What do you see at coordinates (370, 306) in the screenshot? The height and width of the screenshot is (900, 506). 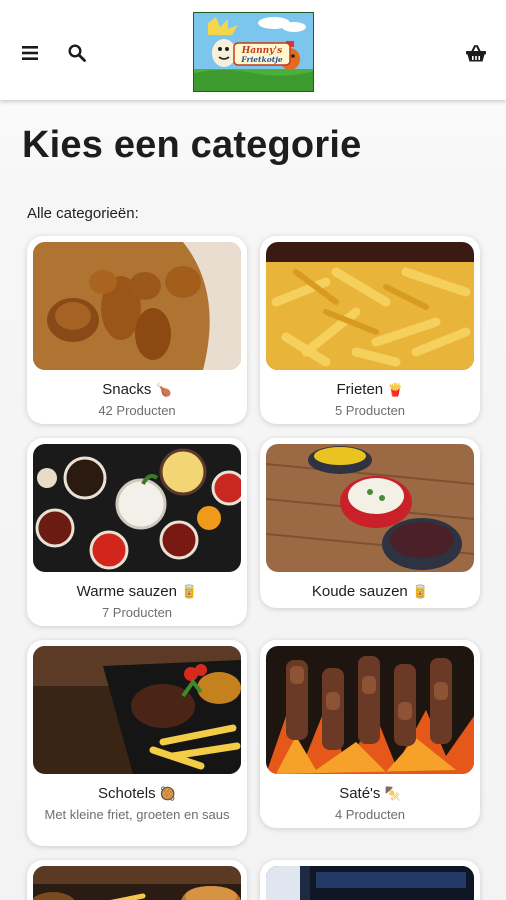 I see `category-image-frieten` at bounding box center [370, 306].